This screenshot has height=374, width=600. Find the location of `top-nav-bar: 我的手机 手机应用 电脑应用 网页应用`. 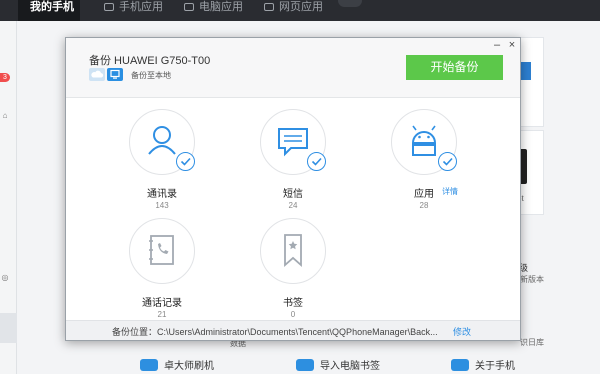

top-nav-bar: 我的手机 手机应用 电脑应用 网页应用 is located at coordinates (300, 10).